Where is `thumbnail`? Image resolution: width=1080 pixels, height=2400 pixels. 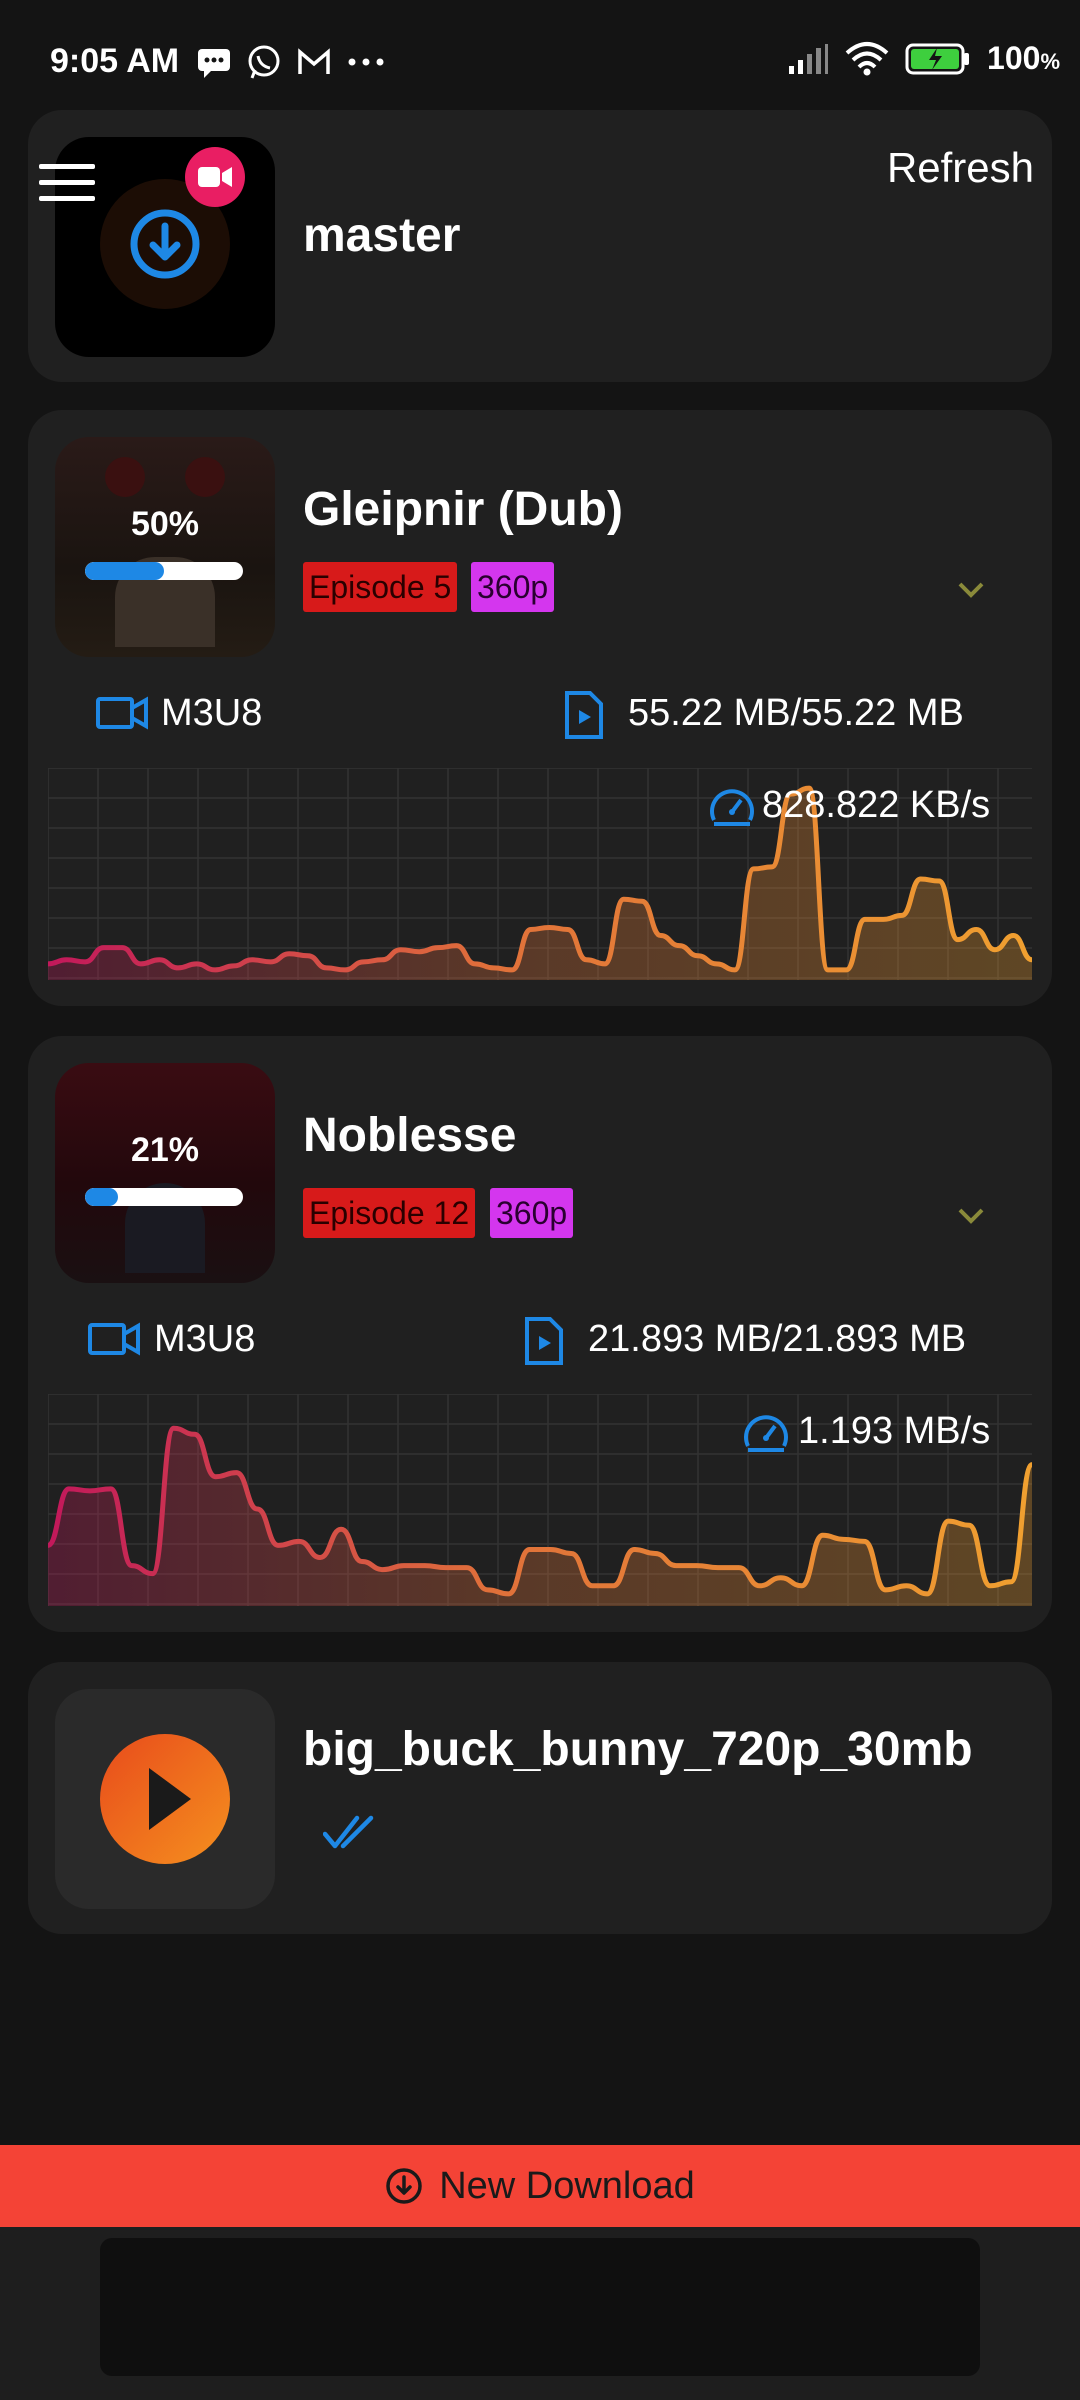 thumbnail is located at coordinates (165, 1799).